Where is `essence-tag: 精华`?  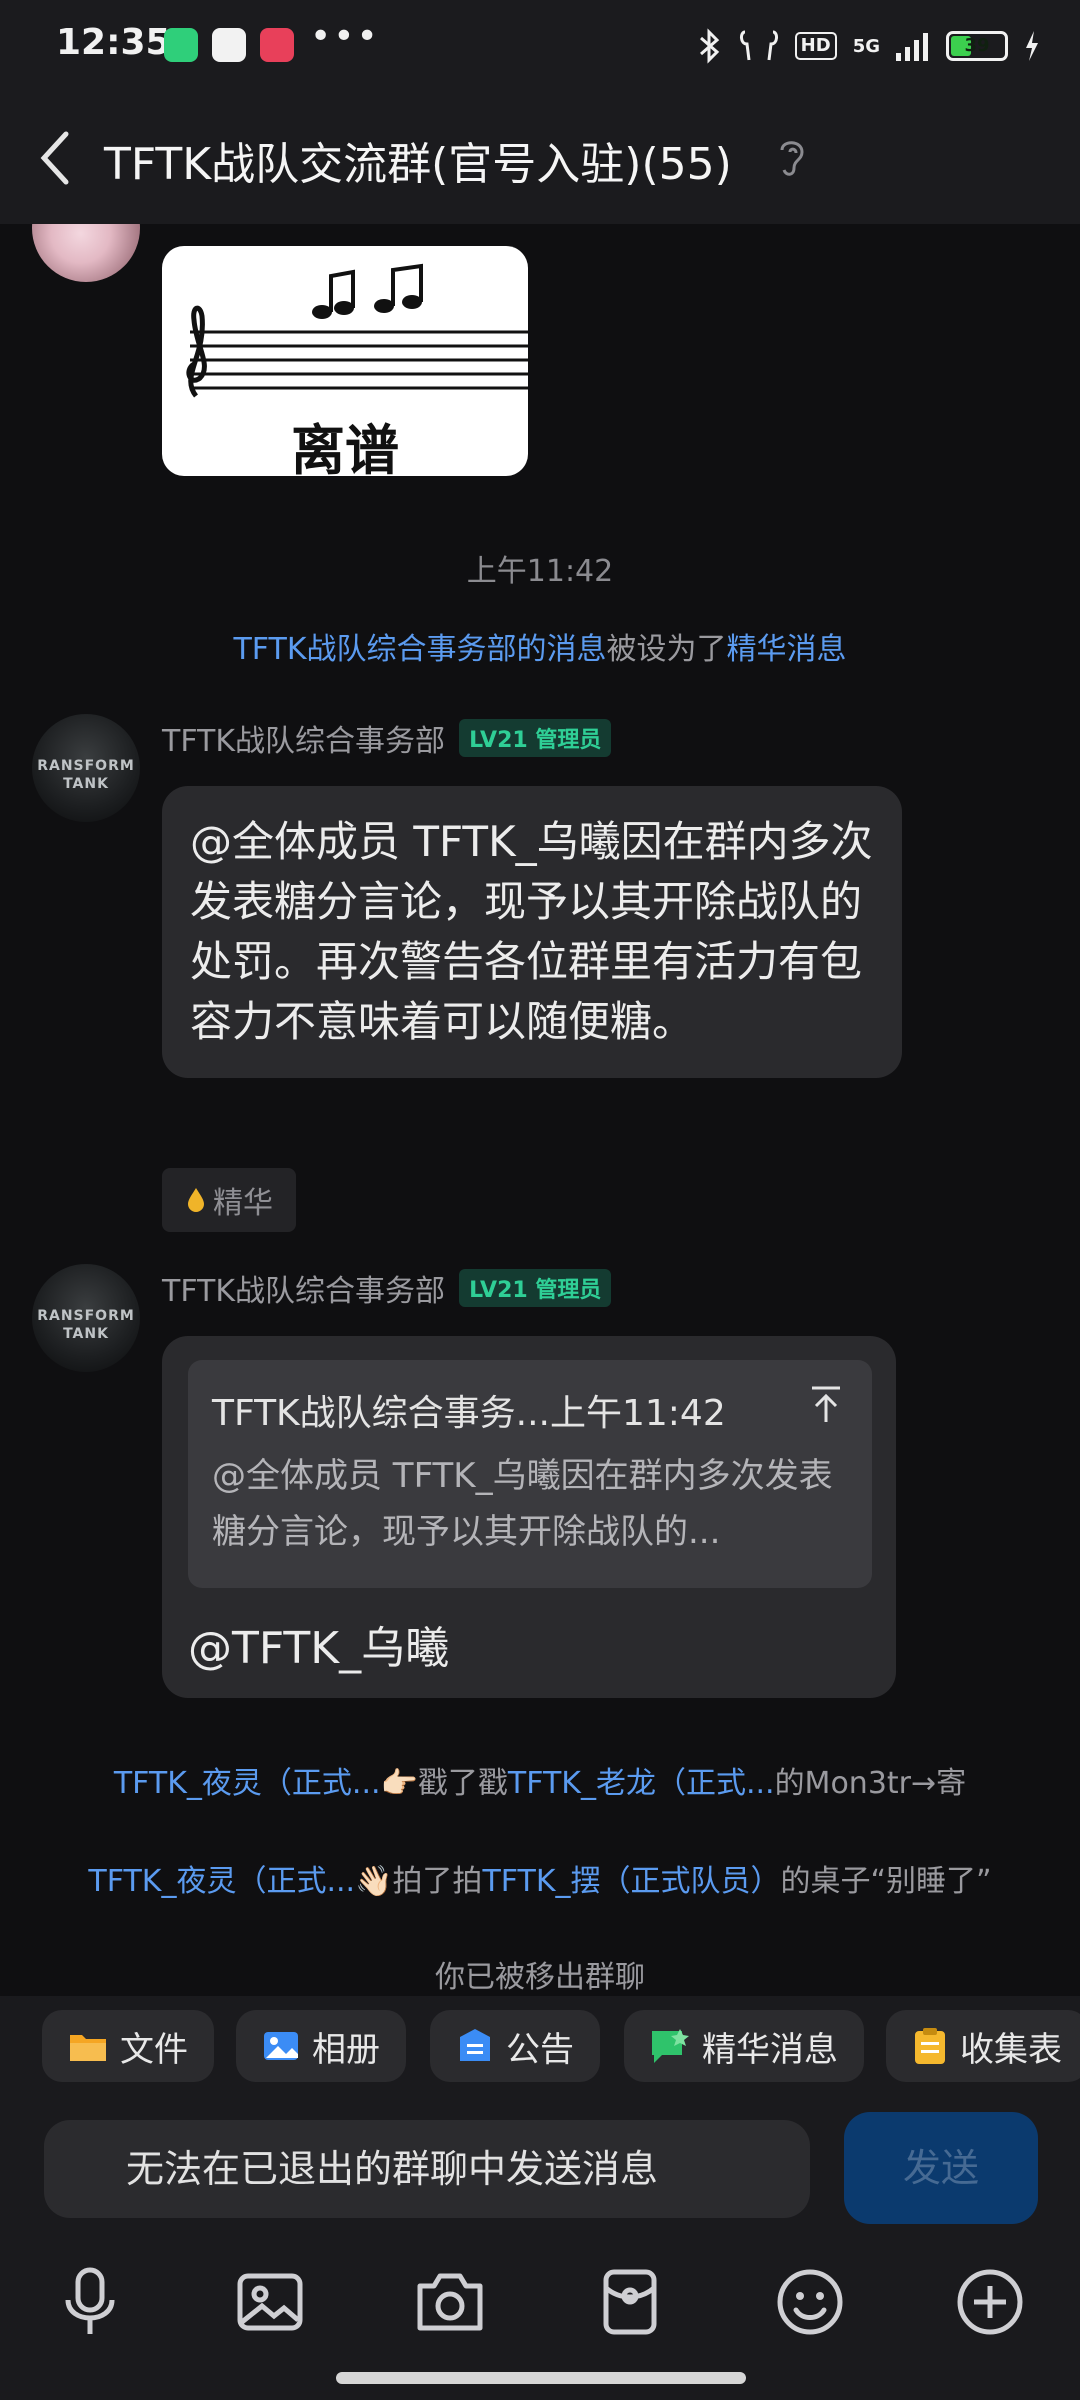
essence-tag: 精华 is located at coordinates (229, 1200).